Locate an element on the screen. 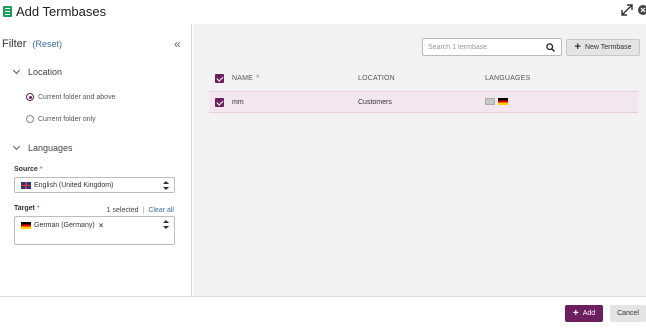 This screenshot has height=330, width=646. languages-heading: Languages is located at coordinates (50, 148).